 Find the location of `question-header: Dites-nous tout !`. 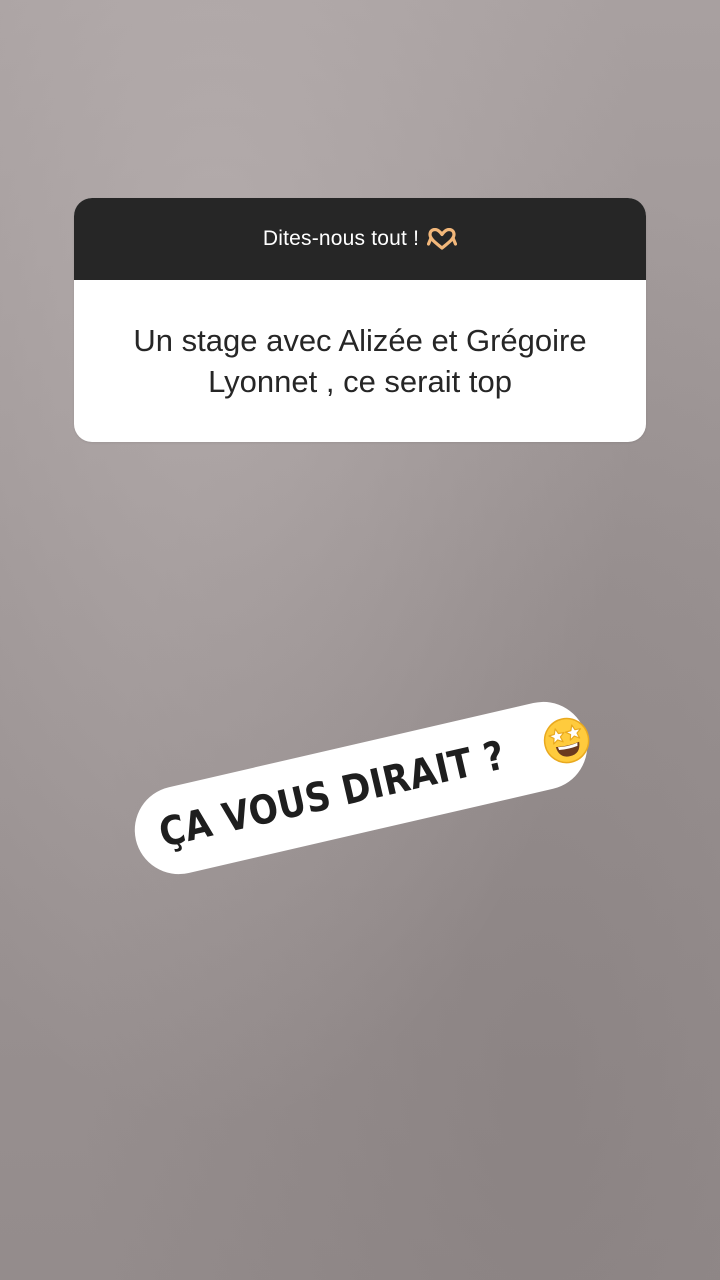

question-header: Dites-nous tout ! is located at coordinates (360, 239).